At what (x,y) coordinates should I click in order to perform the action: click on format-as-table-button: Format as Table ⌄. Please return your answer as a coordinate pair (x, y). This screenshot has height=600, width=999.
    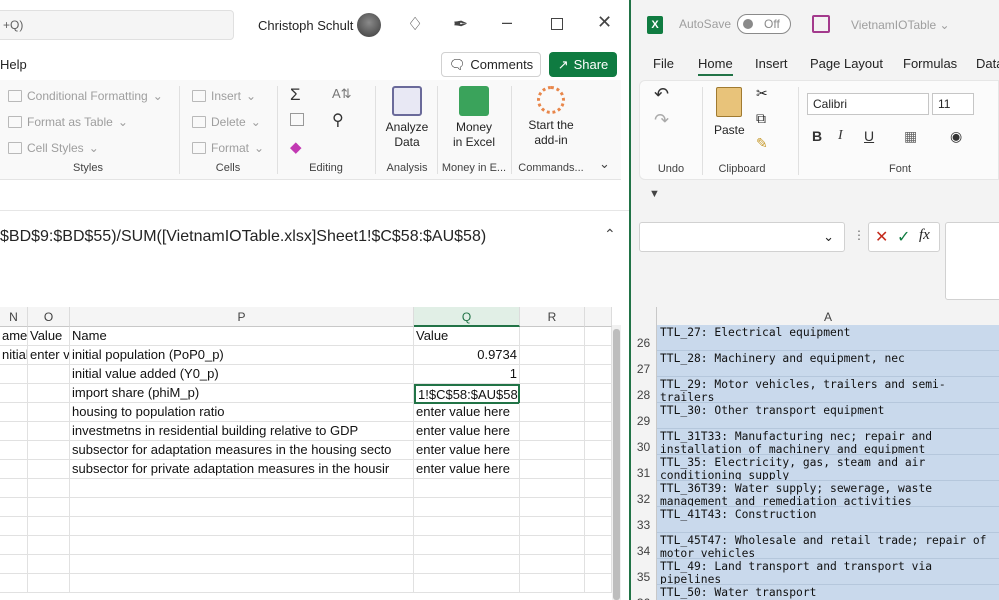
    Looking at the image, I should click on (68, 122).